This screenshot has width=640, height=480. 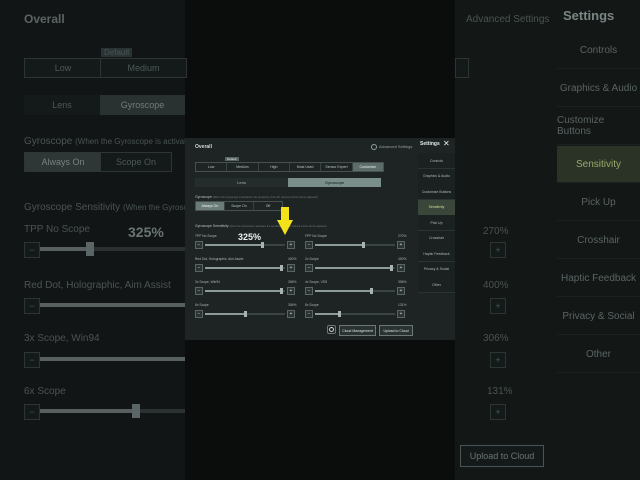 I want to click on sidebar-item-other: Other, so click(x=436, y=285).